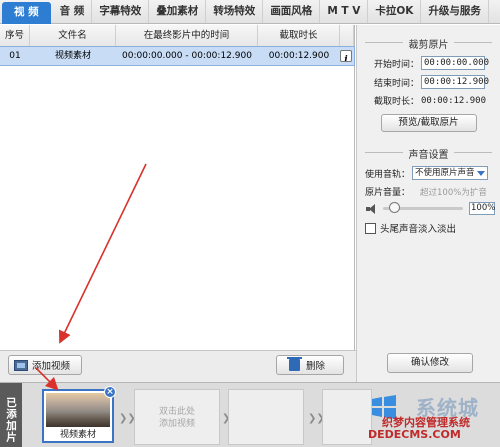 The image size is (500, 447). I want to click on volume-row: 原片音量： 超过100%为扩音, so click(428, 192).